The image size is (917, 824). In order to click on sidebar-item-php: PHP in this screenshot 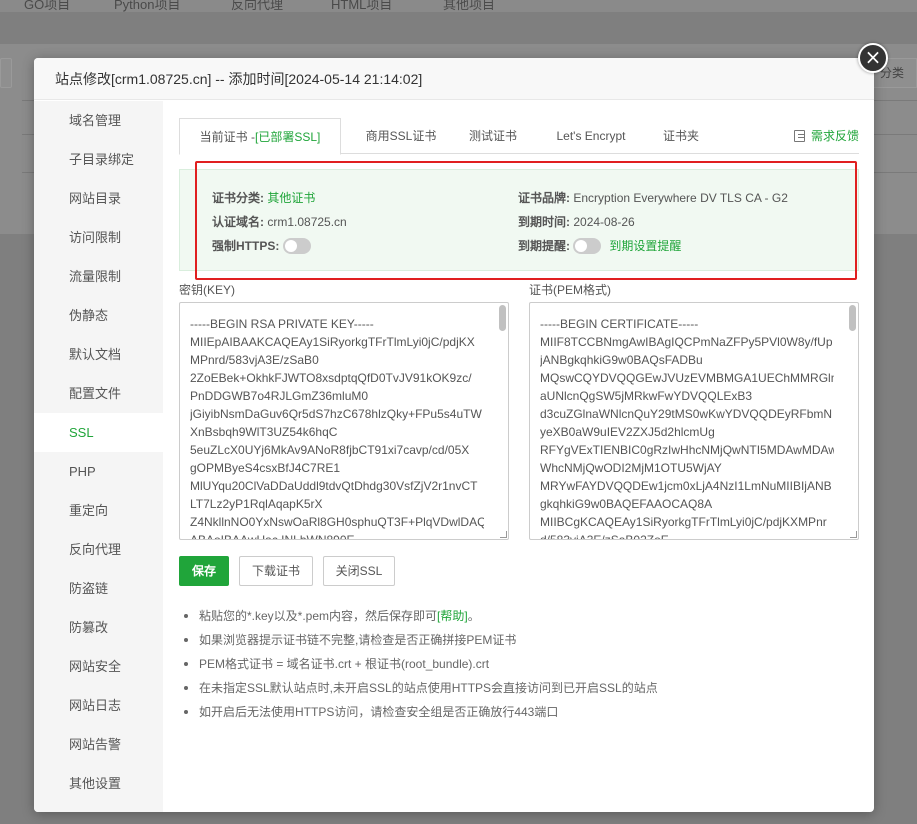, I will do `click(98, 471)`.